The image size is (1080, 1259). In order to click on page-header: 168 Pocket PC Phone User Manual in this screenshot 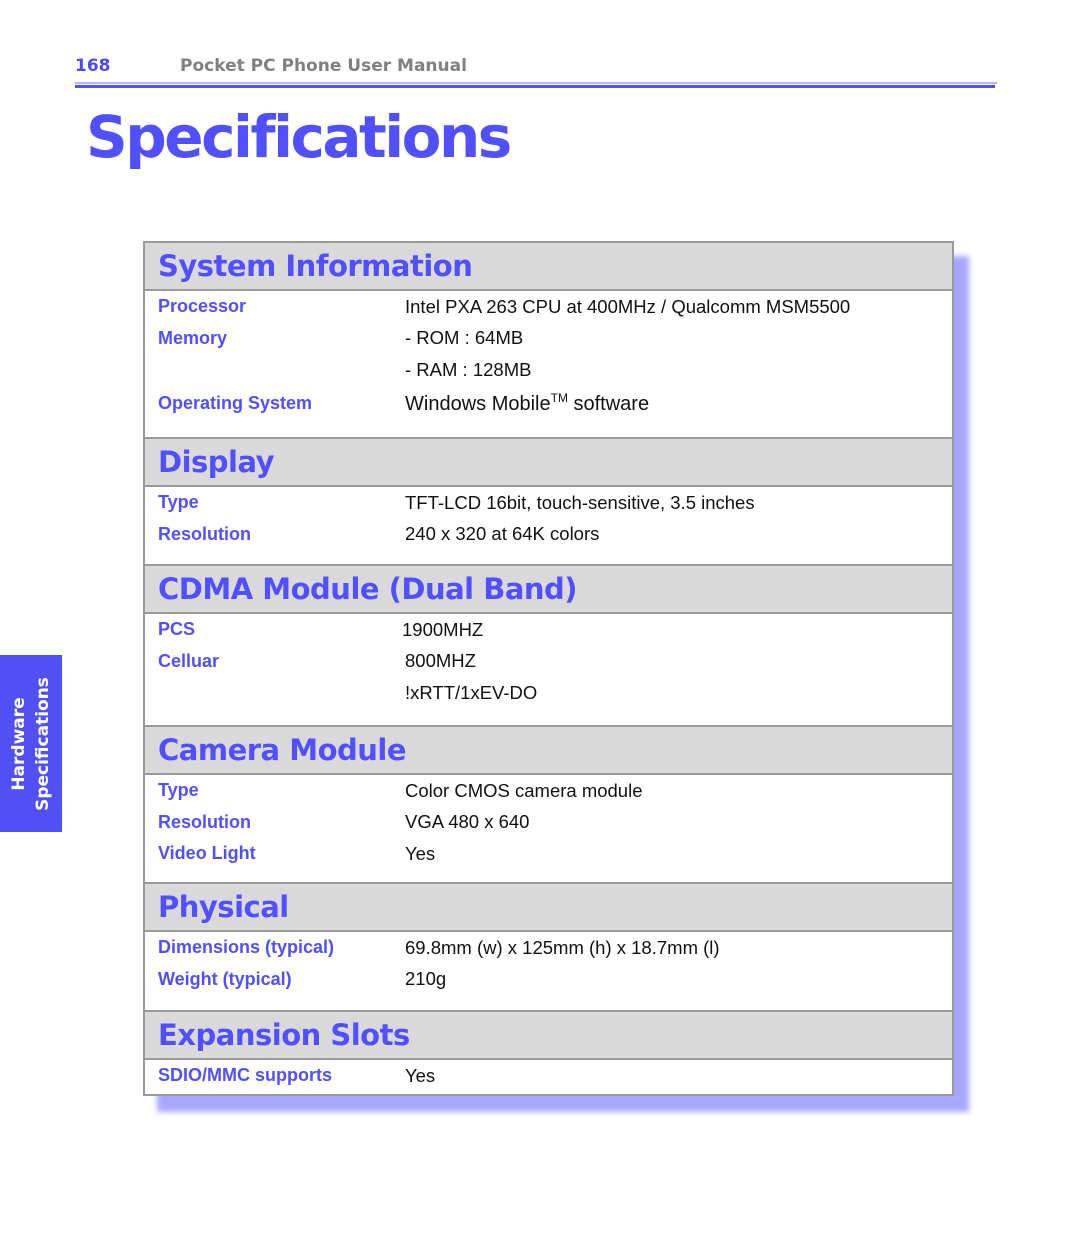, I will do `click(536, 72)`.